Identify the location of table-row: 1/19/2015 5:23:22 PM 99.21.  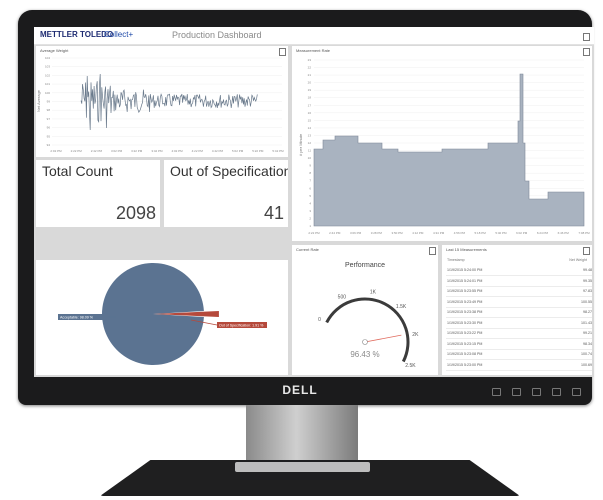
(519, 333).